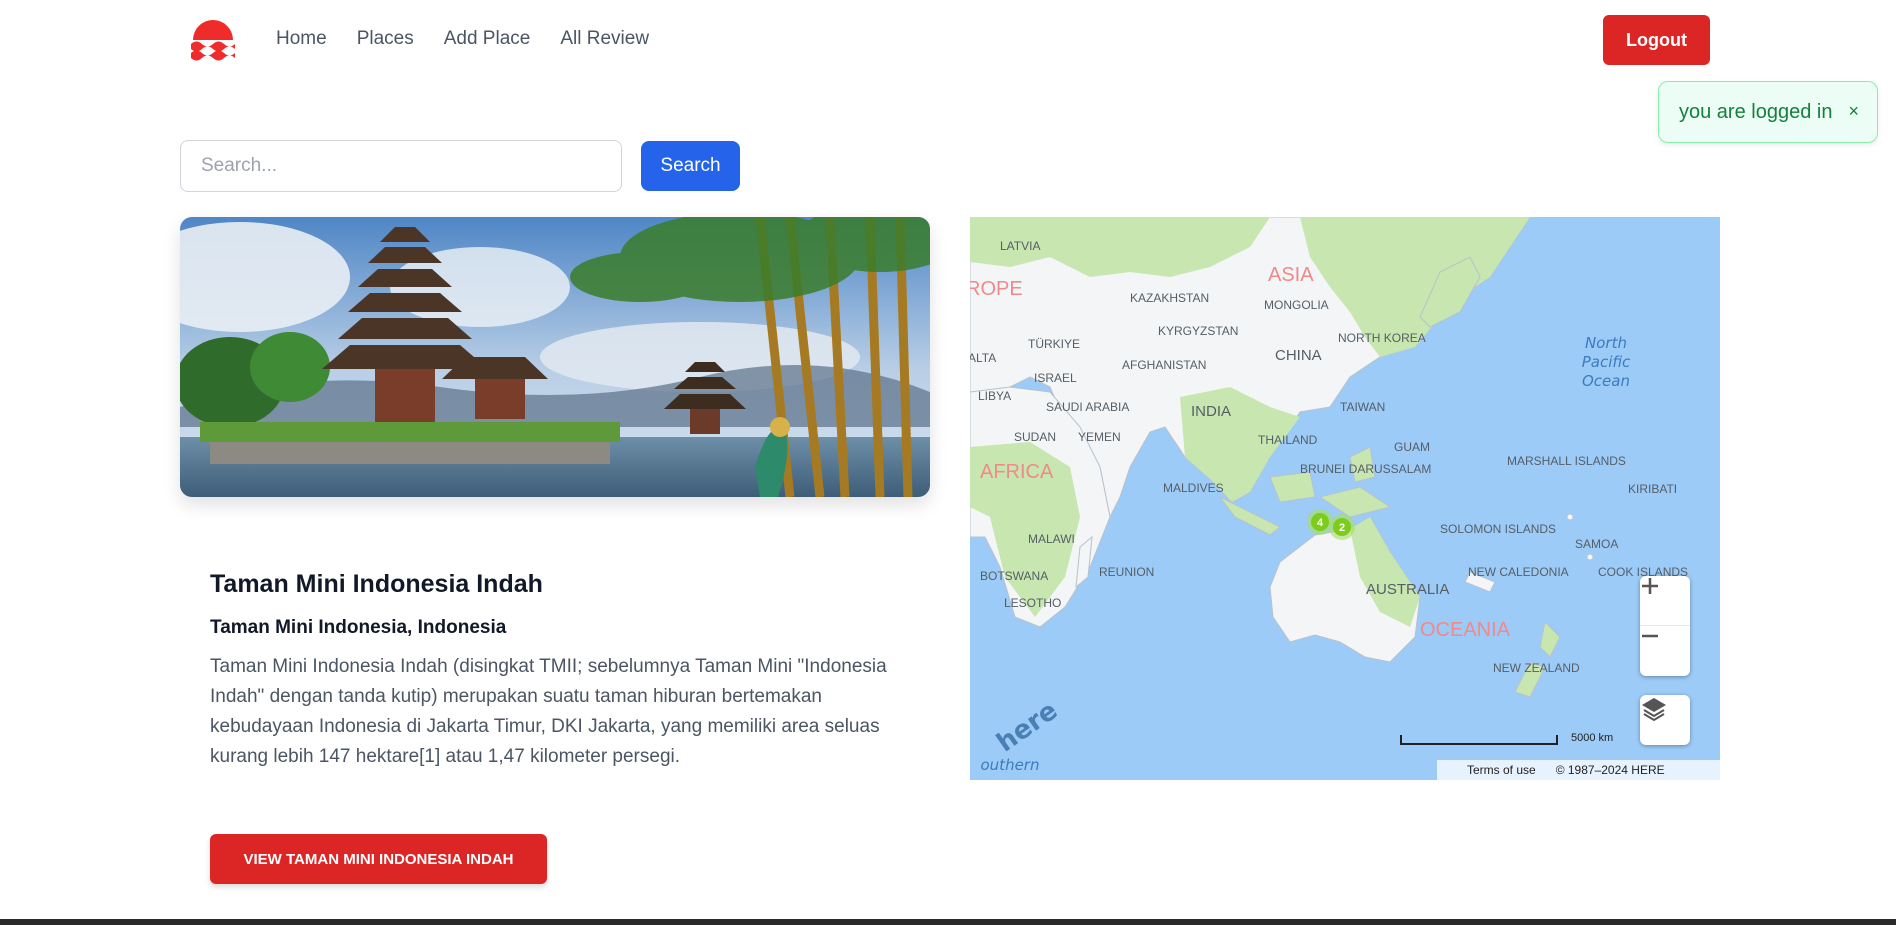 This screenshot has height=925, width=1896. What do you see at coordinates (1298, 355) in the screenshot?
I see `map-label: CHINA` at bounding box center [1298, 355].